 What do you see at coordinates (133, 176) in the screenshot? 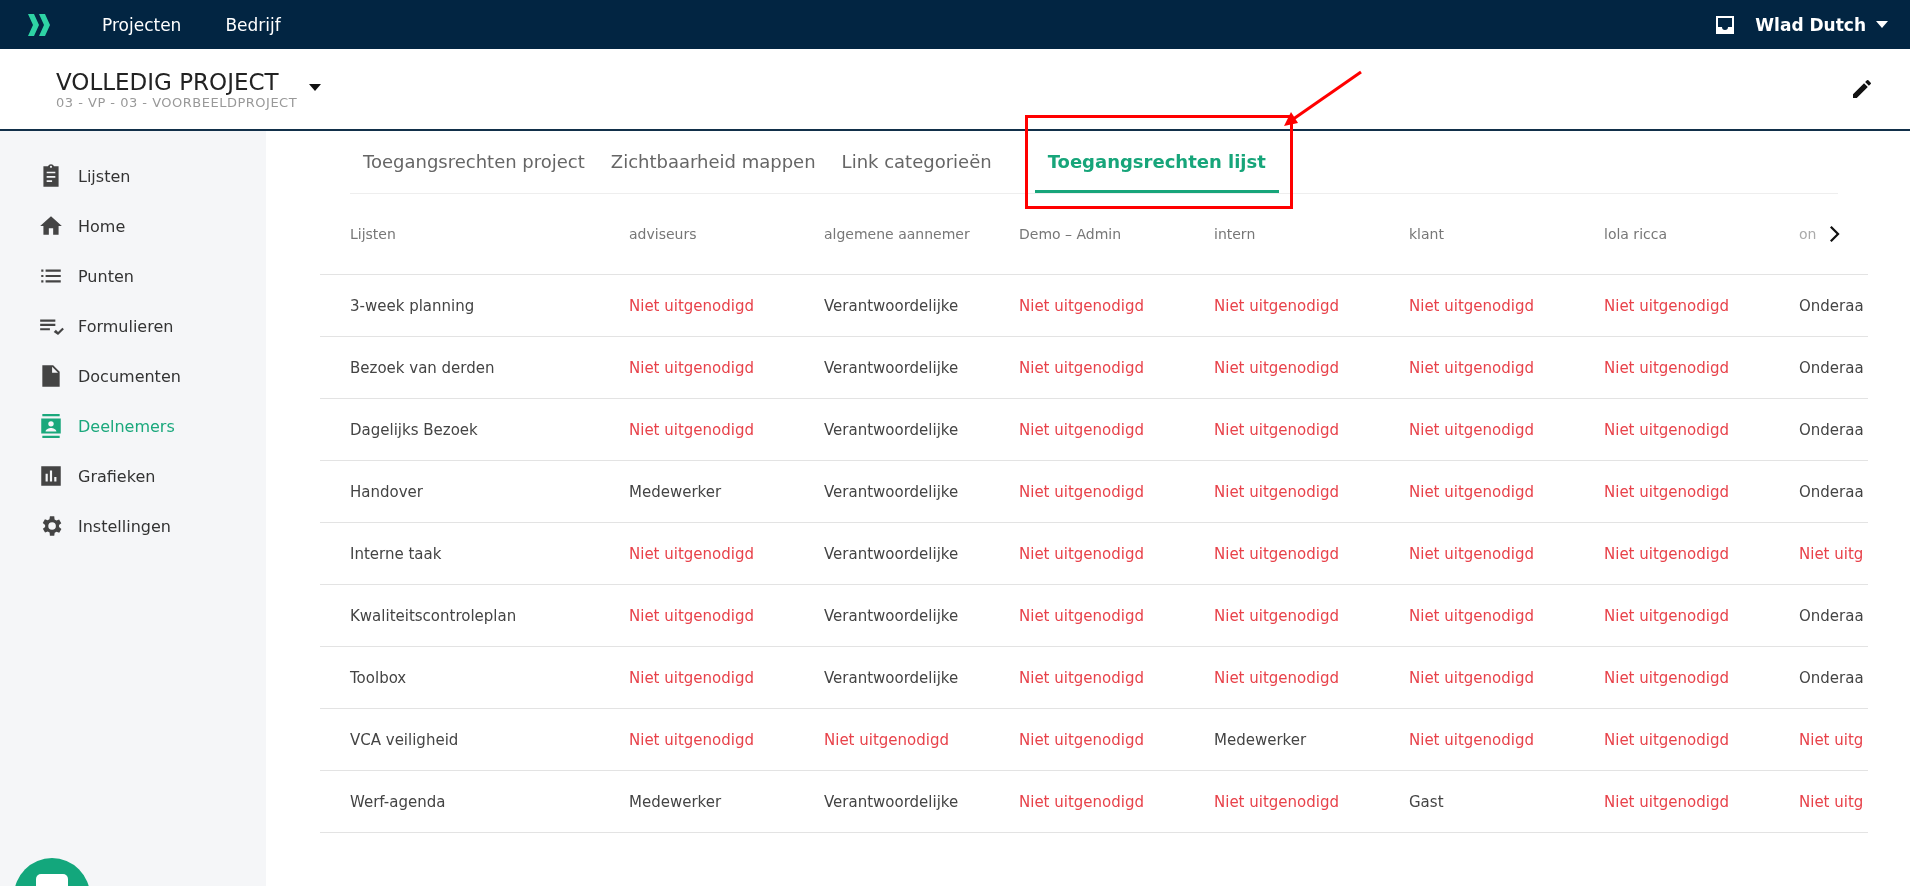
I see `sidebar-item: Lijsten` at bounding box center [133, 176].